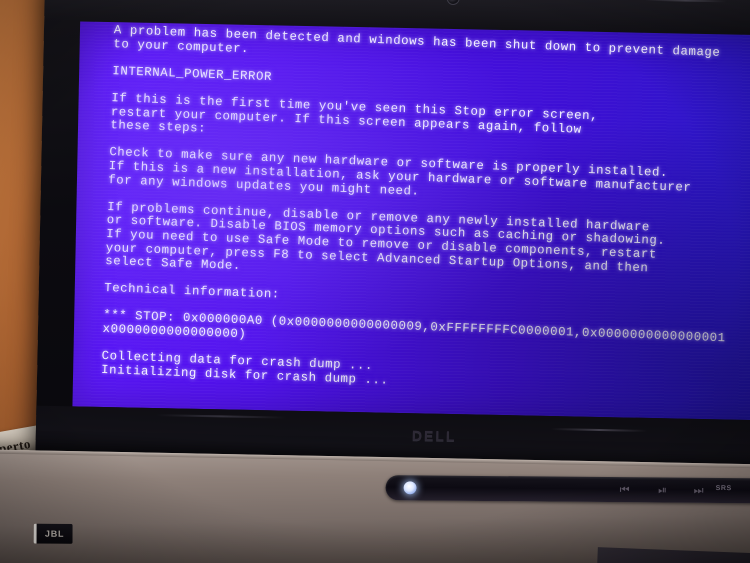 The height and width of the screenshot is (563, 750). What do you see at coordinates (434, 436) in the screenshot?
I see `dell-logo: DELL` at bounding box center [434, 436].